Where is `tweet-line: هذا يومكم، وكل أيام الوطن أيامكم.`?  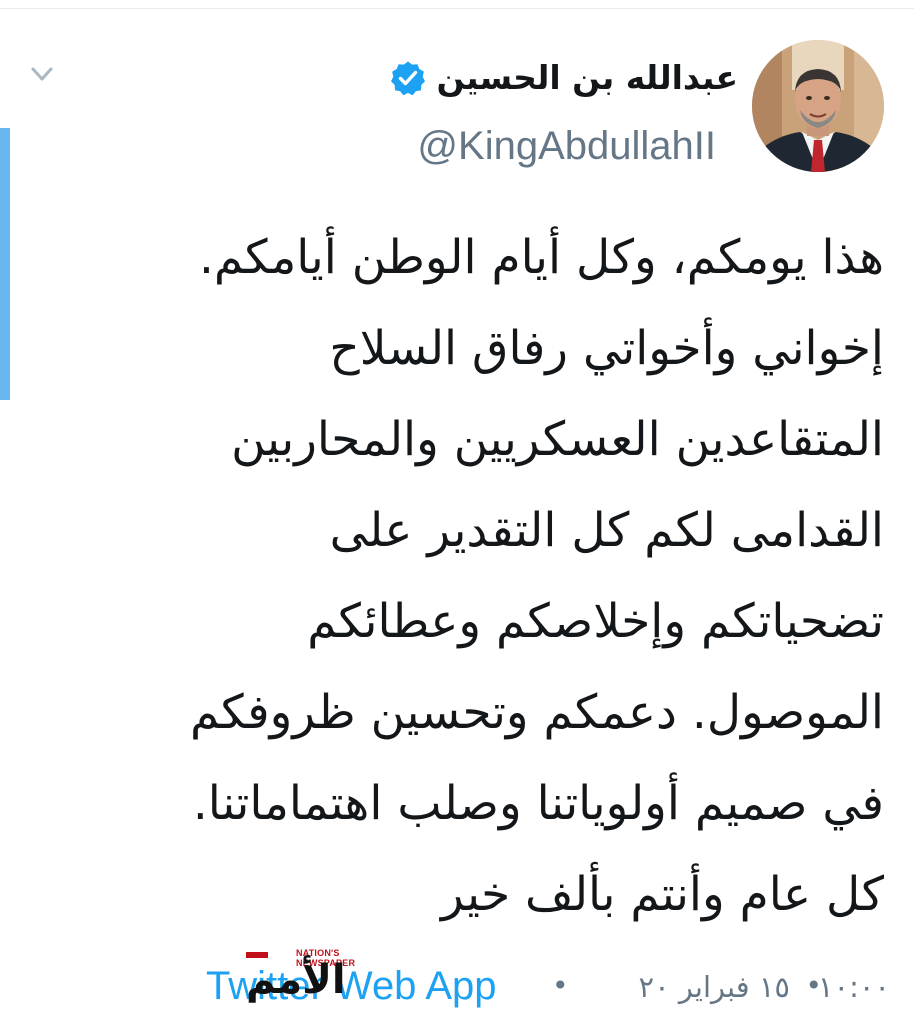
tweet-line: هذا يومكم، وكل أيام الوطن أيامكم. is located at coordinates (541, 257).